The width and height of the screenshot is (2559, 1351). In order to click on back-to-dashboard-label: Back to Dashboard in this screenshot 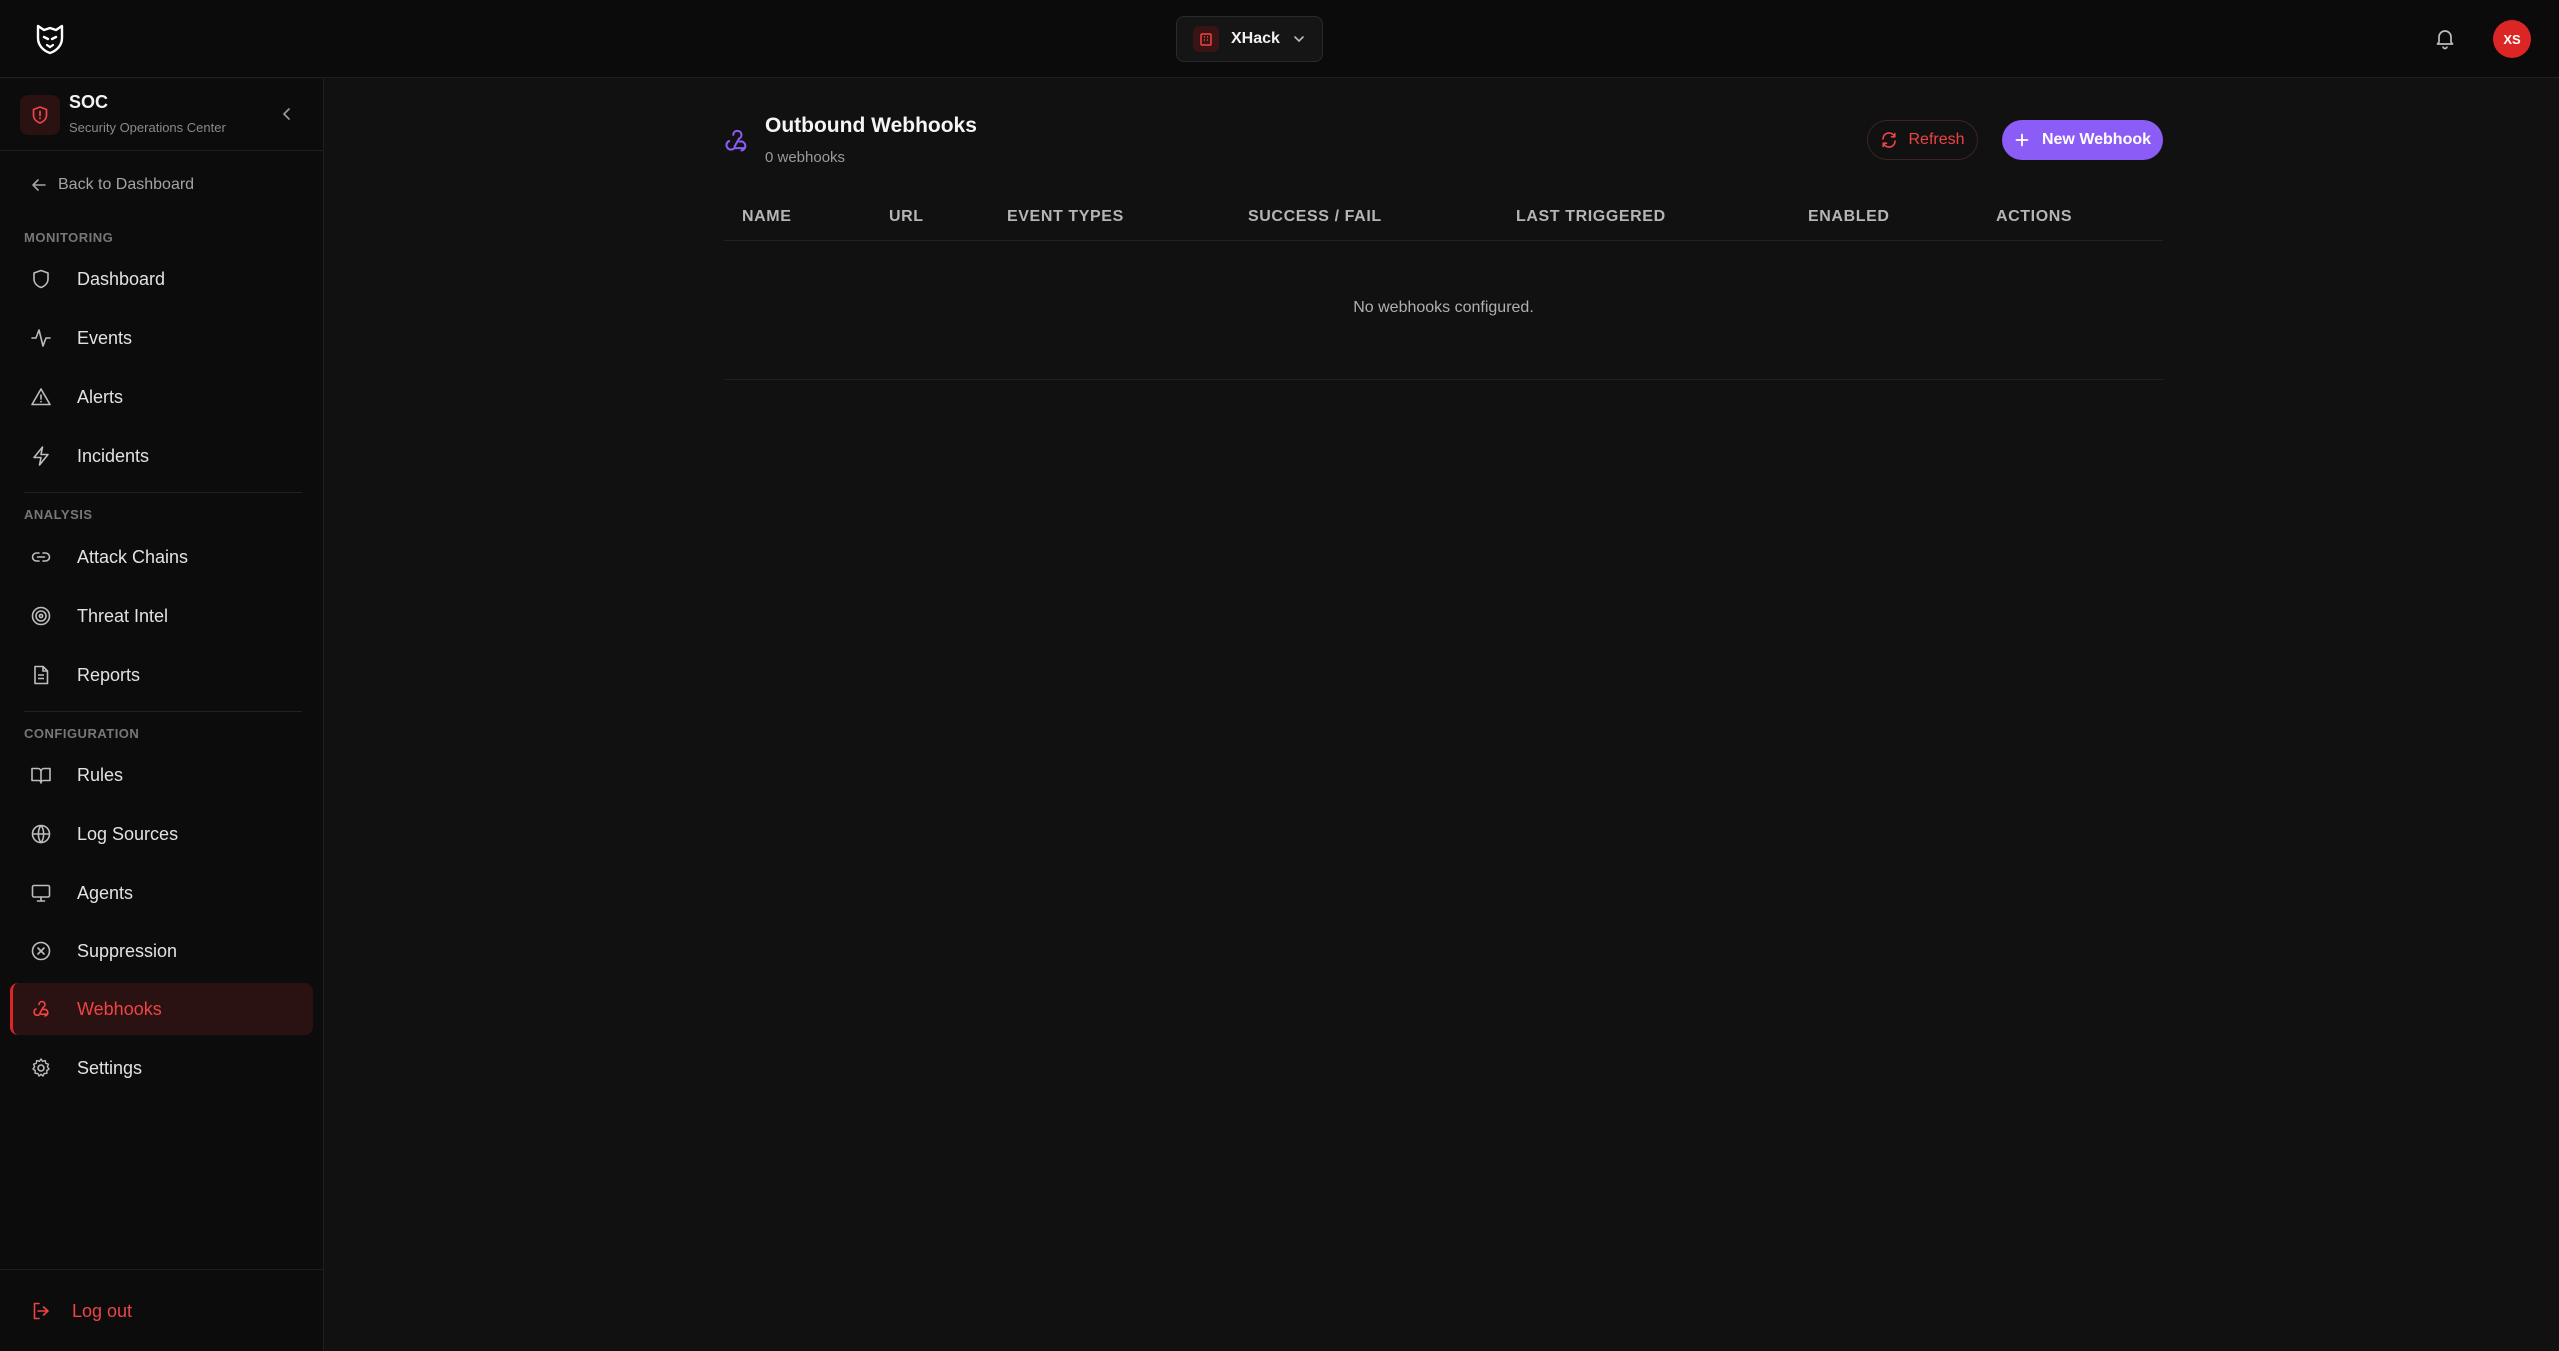, I will do `click(126, 184)`.